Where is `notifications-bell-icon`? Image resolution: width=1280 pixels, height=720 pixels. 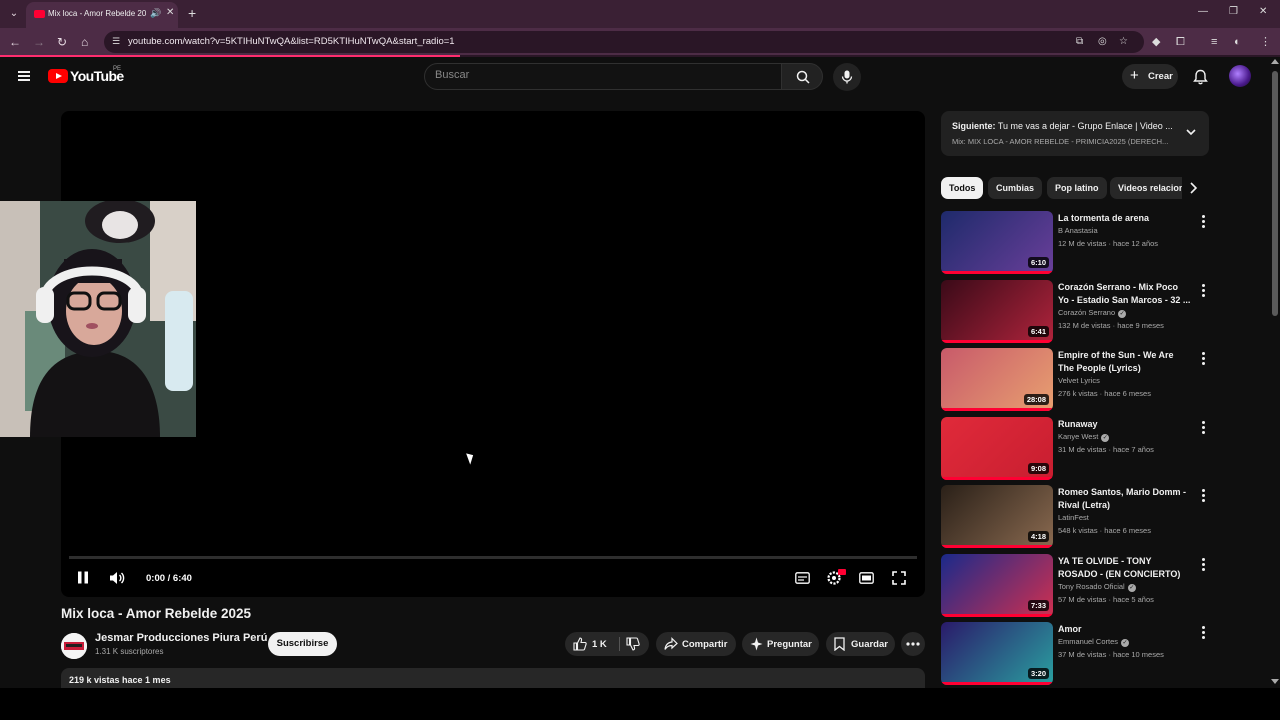
notifications-bell-icon is located at coordinates (1200, 77).